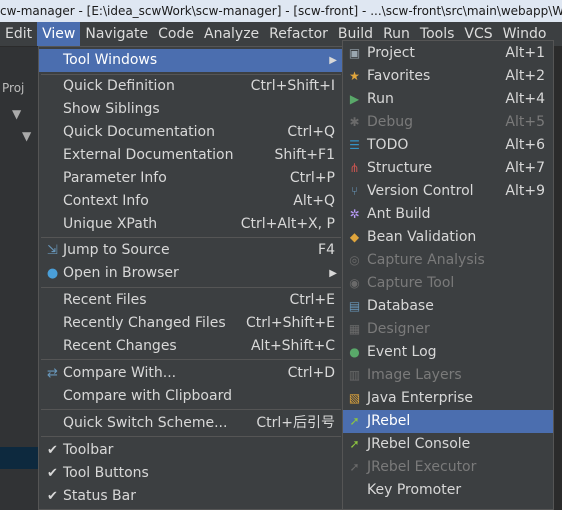  What do you see at coordinates (191, 250) in the screenshot?
I see `menu-item-jump-to-source: ⇲ Jump to Source F4` at bounding box center [191, 250].